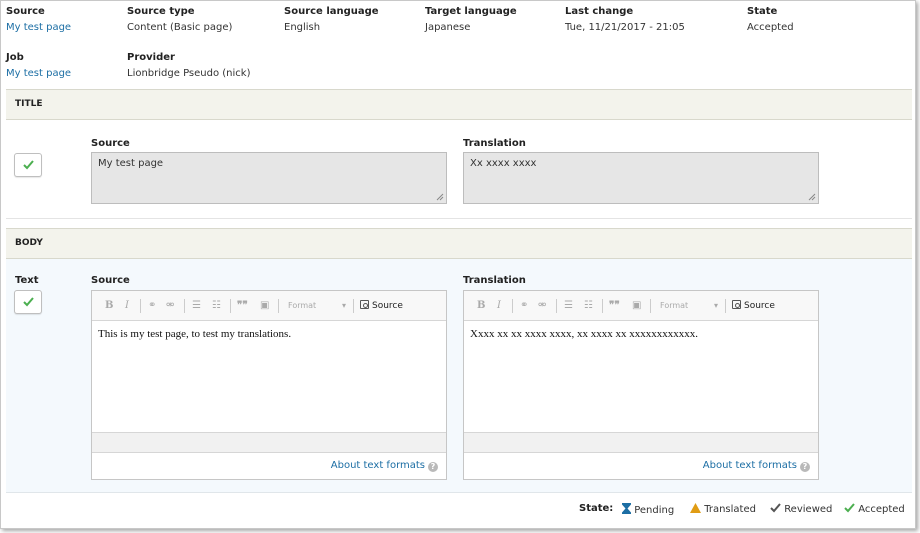 This screenshot has width=920, height=533. I want to click on meta-target-language-label: Target language, so click(471, 11).